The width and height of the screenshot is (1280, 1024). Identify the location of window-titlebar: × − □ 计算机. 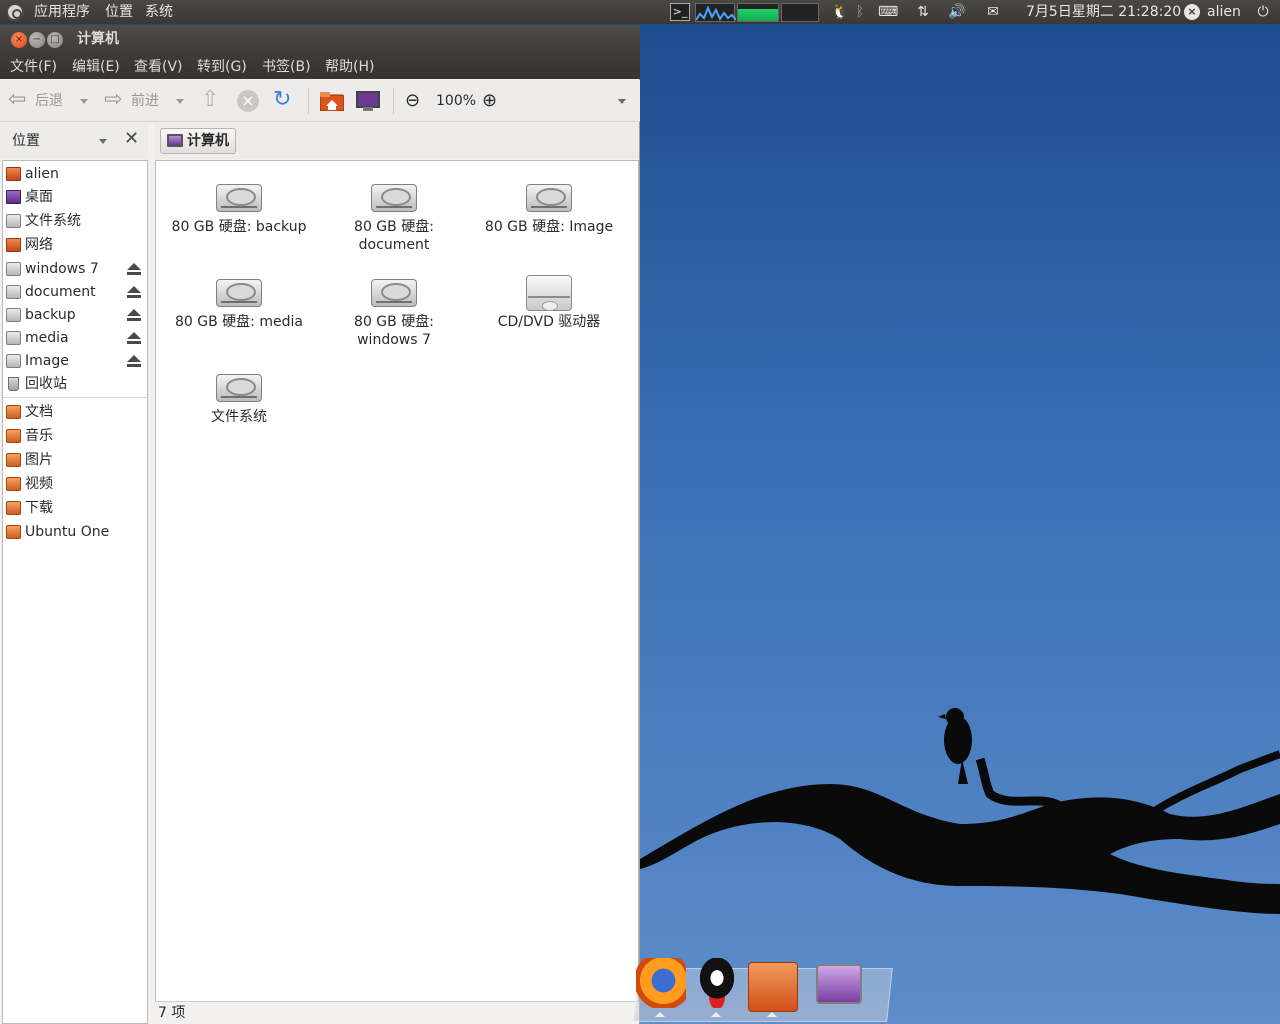
(320, 40).